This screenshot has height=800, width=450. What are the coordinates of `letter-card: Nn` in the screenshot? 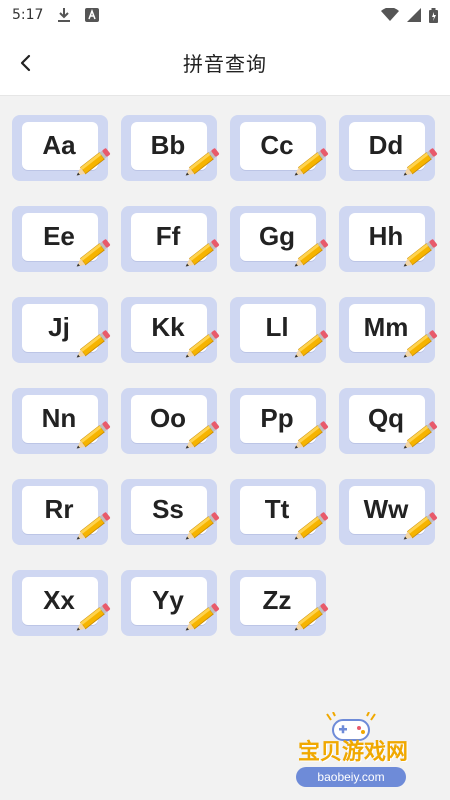 It's located at (61, 422).